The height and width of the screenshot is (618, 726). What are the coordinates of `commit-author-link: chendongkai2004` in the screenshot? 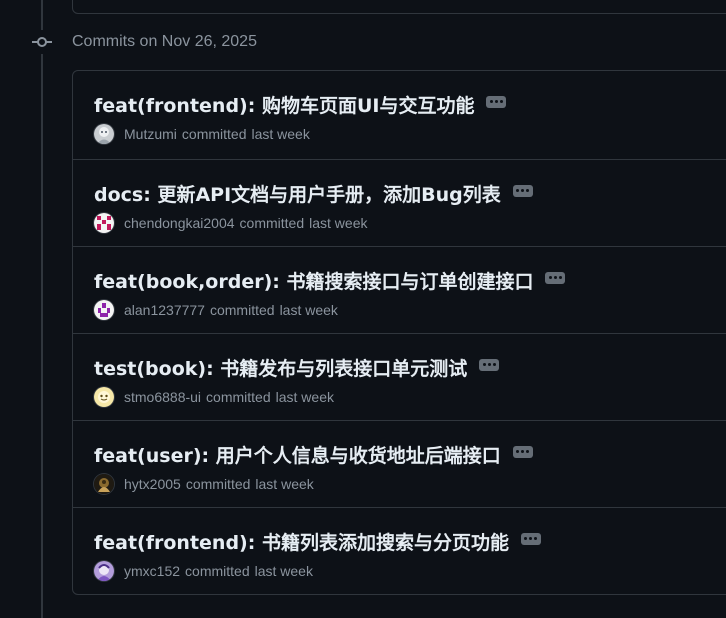 It's located at (179, 223).